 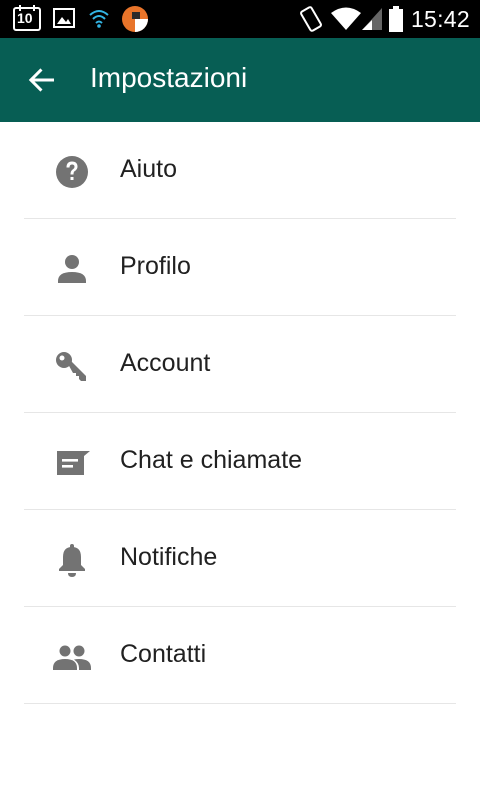 What do you see at coordinates (99, 19) in the screenshot?
I see `wifi-signal-icon` at bounding box center [99, 19].